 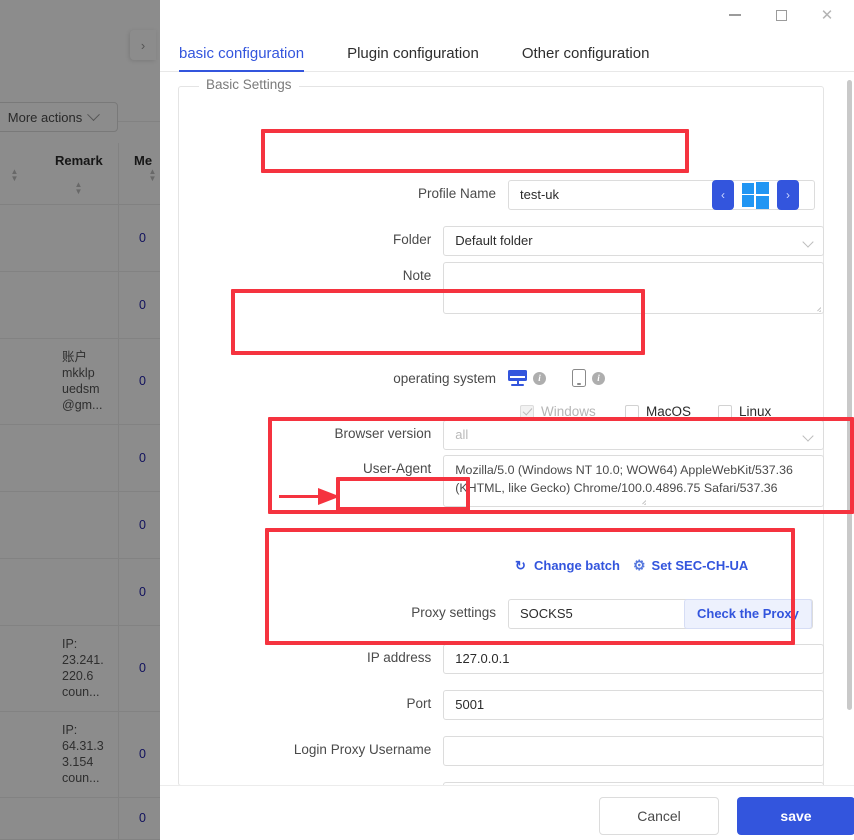 What do you see at coordinates (633, 751) in the screenshot?
I see `login-proxy-username-input` at bounding box center [633, 751].